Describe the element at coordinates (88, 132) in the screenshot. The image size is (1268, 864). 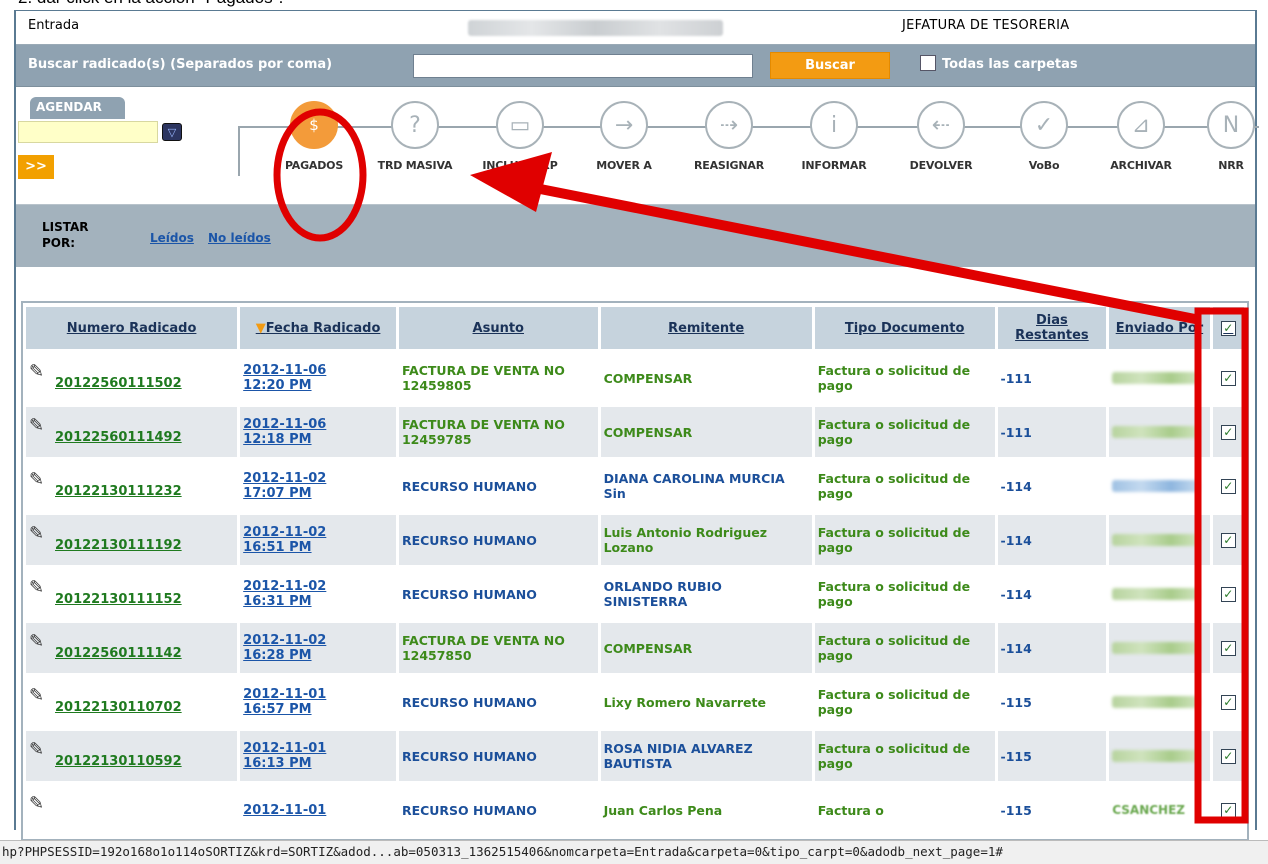
I see `agendar-date-input` at that location.